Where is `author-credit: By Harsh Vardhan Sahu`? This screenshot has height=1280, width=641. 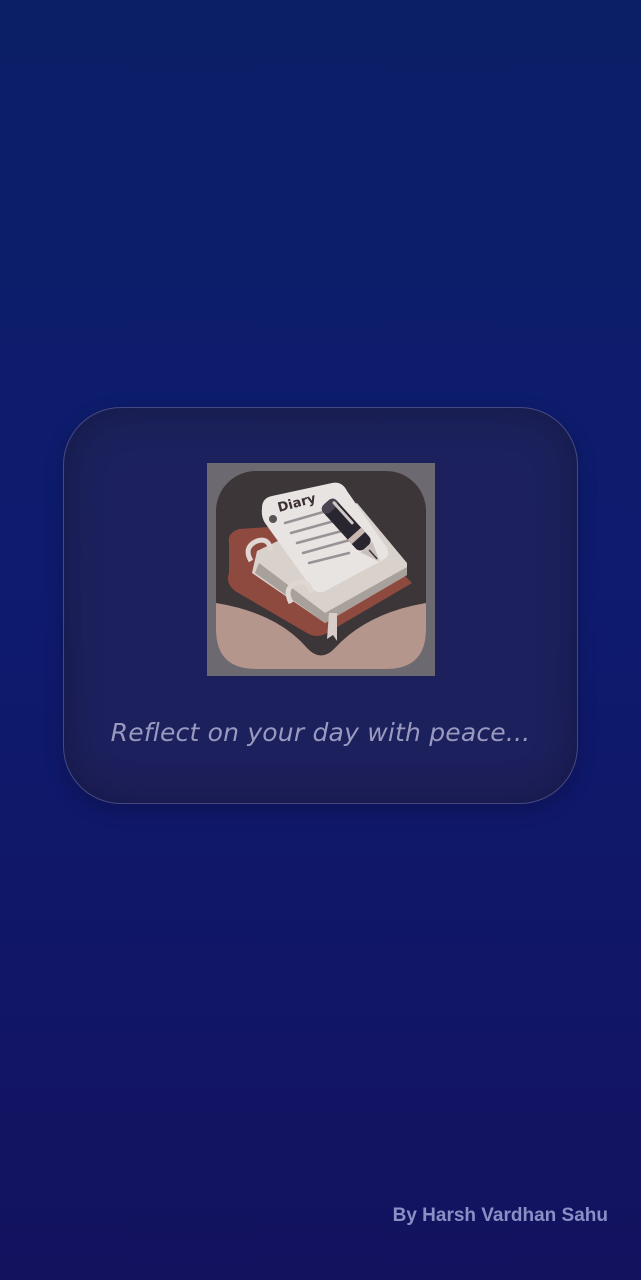
author-credit: By Harsh Vardhan Sahu is located at coordinates (500, 1215).